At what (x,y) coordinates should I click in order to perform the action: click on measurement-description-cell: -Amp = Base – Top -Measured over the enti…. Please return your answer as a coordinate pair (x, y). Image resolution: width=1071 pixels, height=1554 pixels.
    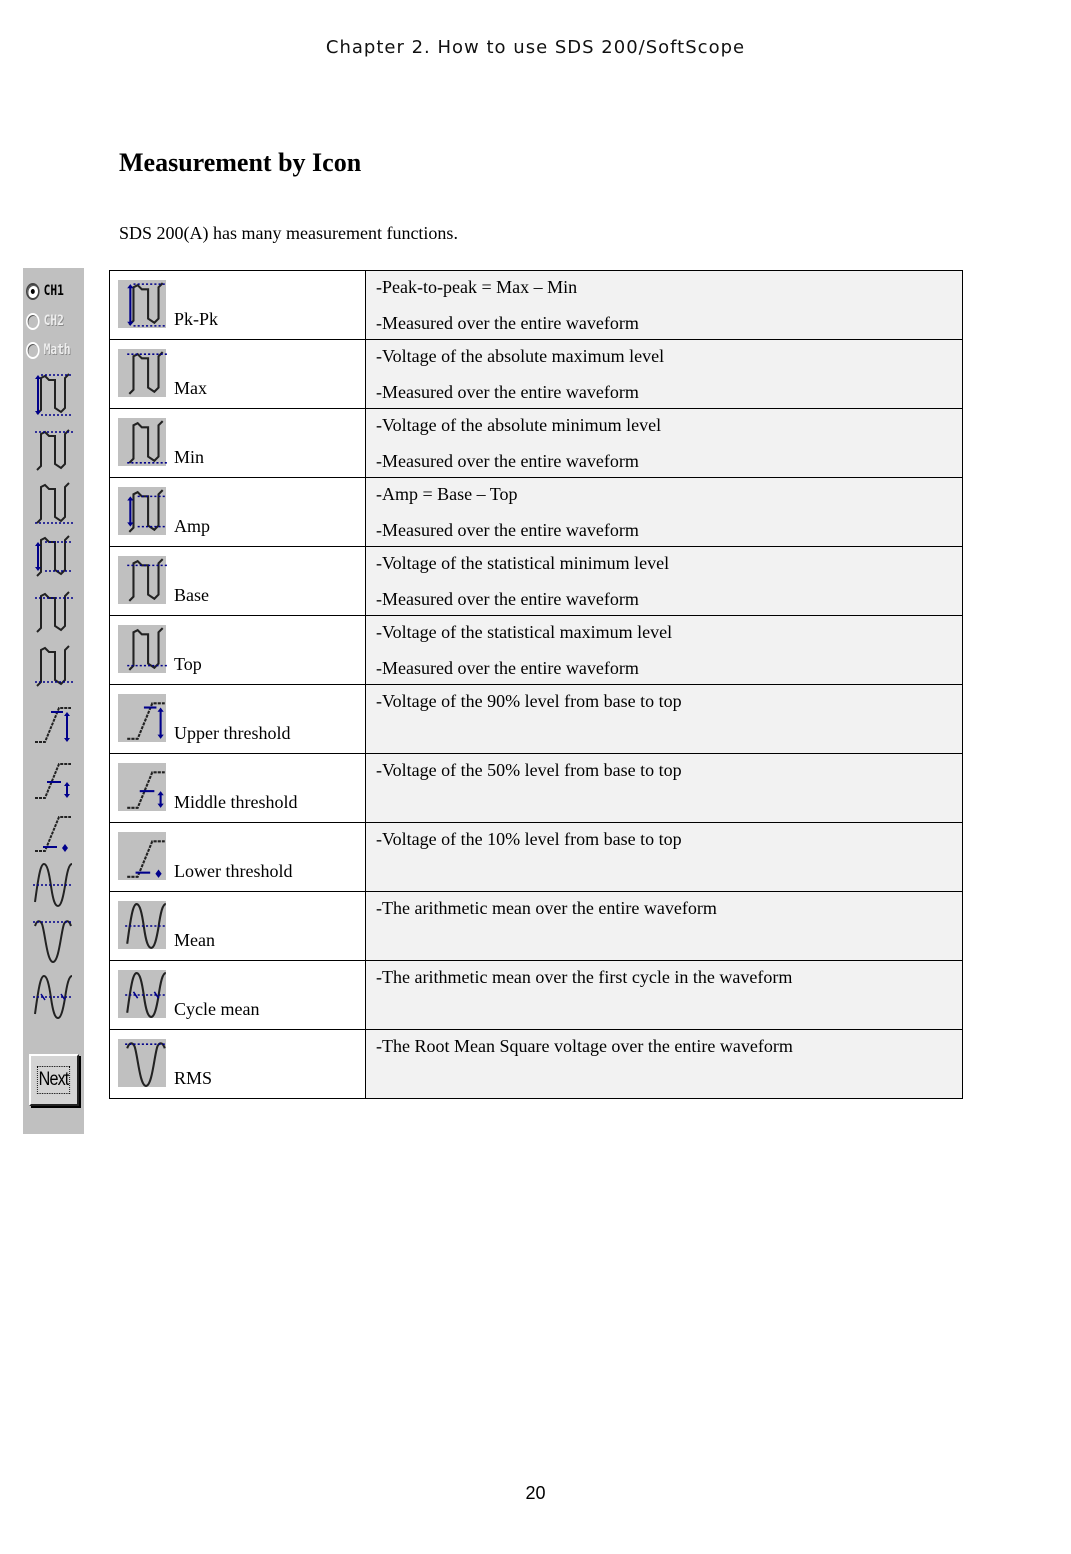
    Looking at the image, I should click on (664, 512).